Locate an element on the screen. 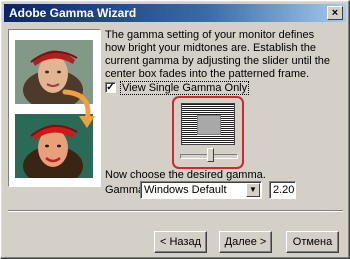 Image resolution: width=350 pixels, height=259 pixels. checkmark-icon: ✓ is located at coordinates (110, 87).